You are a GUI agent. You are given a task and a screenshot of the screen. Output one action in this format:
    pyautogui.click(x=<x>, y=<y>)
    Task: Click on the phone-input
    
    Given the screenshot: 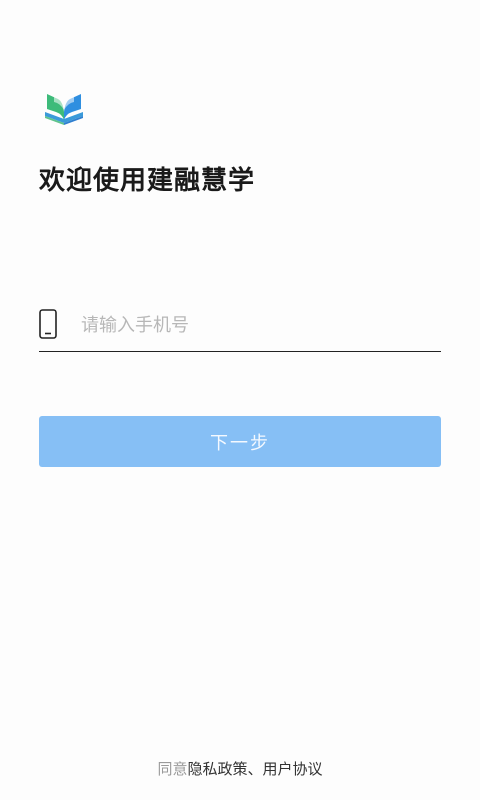 What is the action you would take?
    pyautogui.click(x=256, y=325)
    